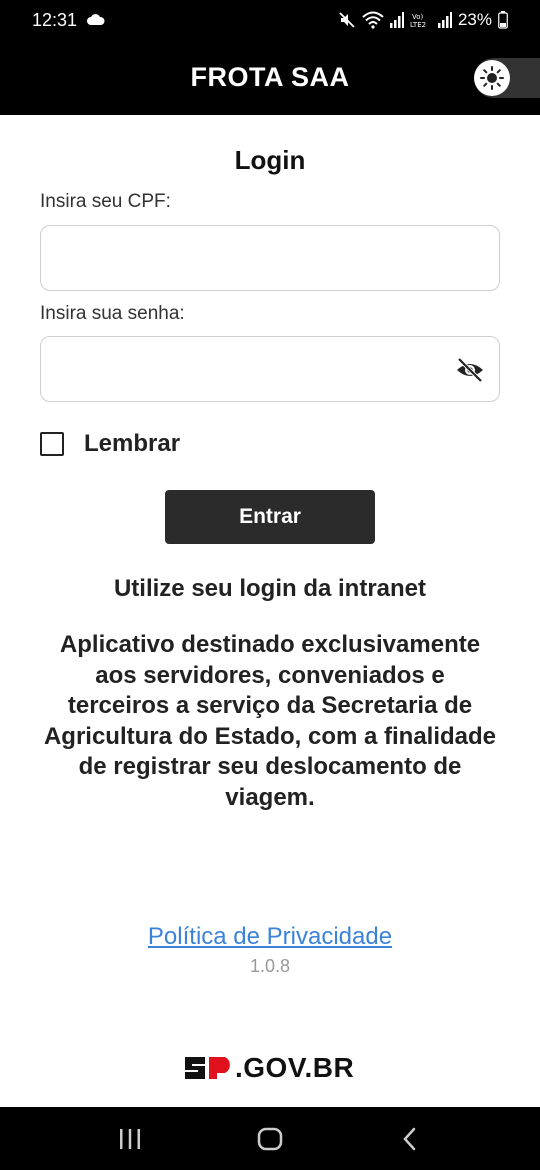 This screenshot has height=1170, width=540. Describe the element at coordinates (470, 370) in the screenshot. I see `eye-off-icon` at that location.